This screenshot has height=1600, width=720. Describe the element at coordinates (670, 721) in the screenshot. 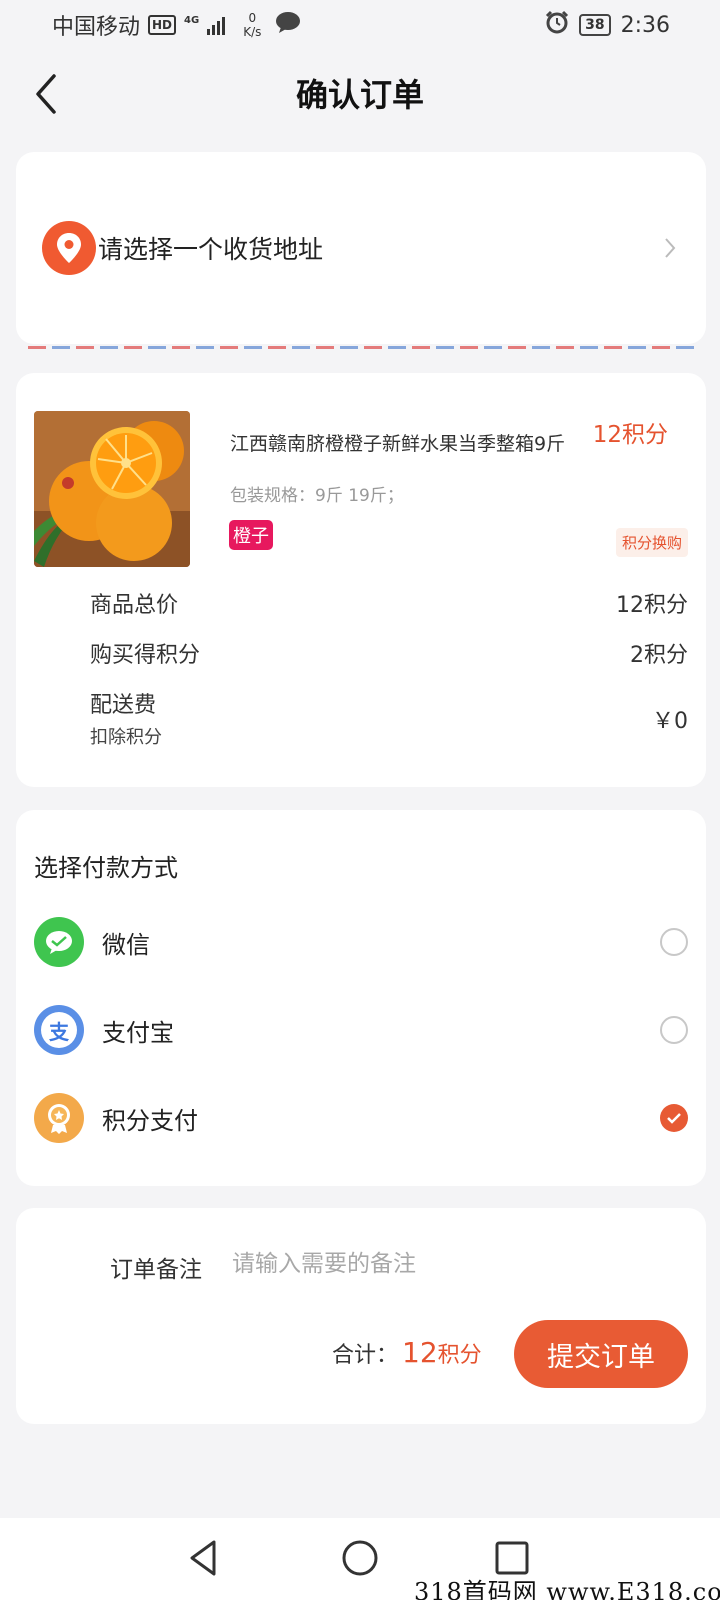

I see `summary-value: ￥0` at that location.